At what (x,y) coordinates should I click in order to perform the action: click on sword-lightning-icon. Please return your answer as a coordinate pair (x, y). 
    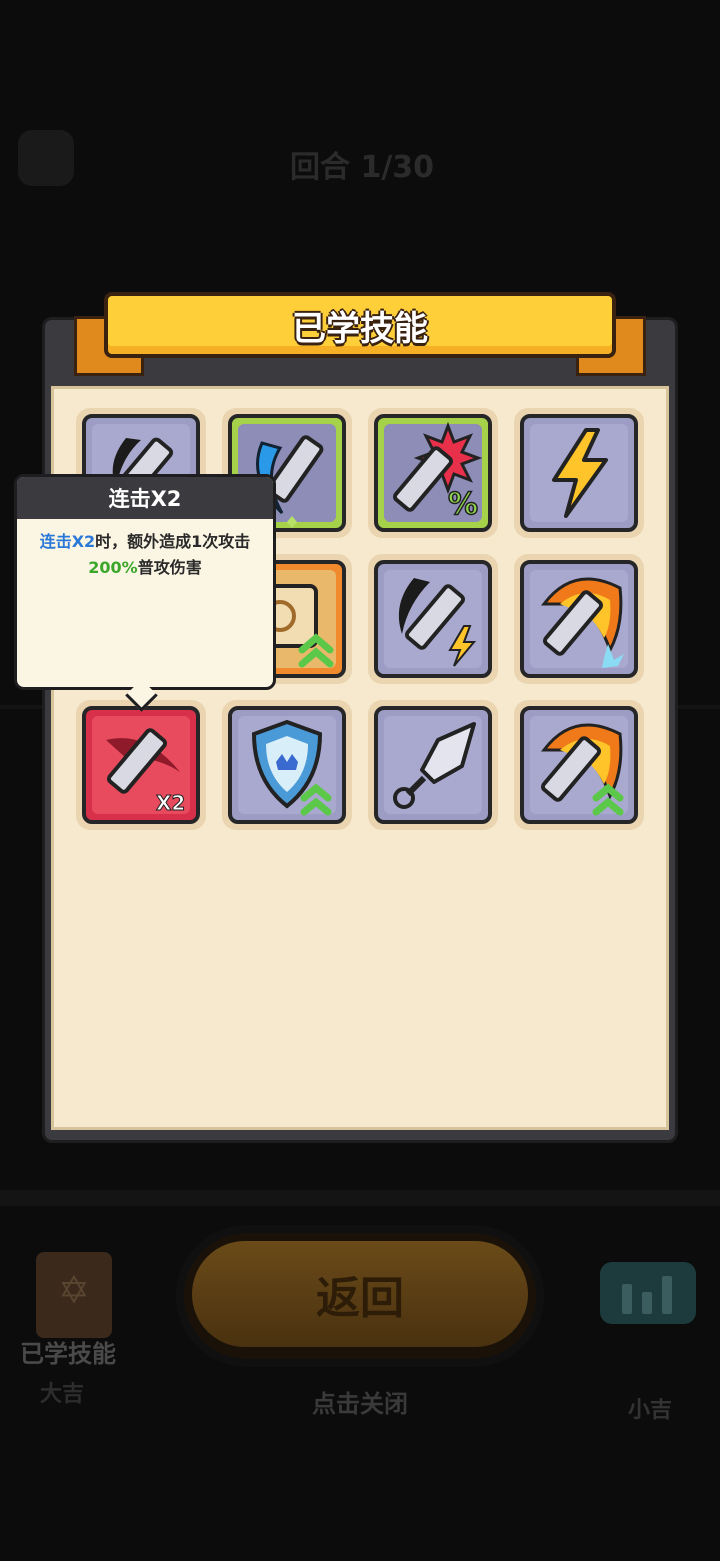
    Looking at the image, I should click on (437, 622).